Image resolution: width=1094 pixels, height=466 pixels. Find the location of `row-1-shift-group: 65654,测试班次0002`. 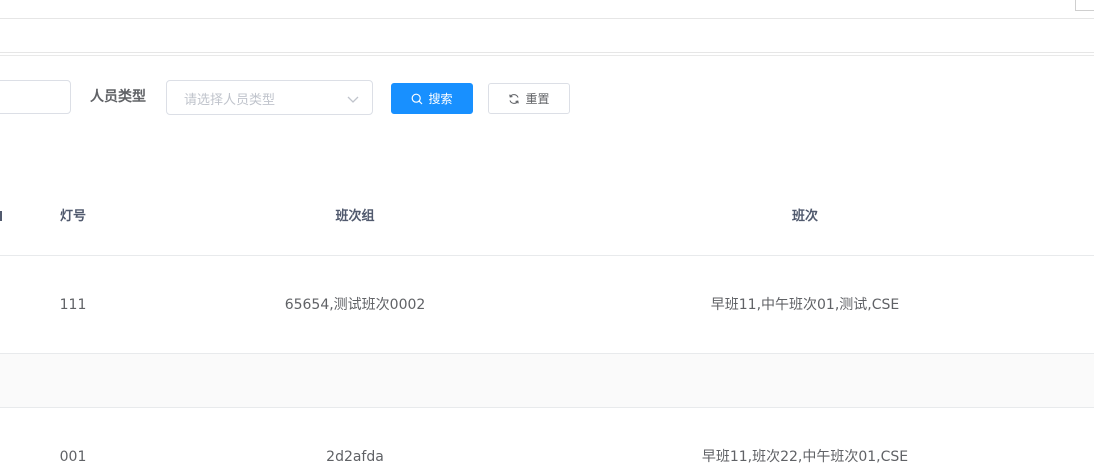

row-1-shift-group: 65654,测试班次0002 is located at coordinates (355, 305).